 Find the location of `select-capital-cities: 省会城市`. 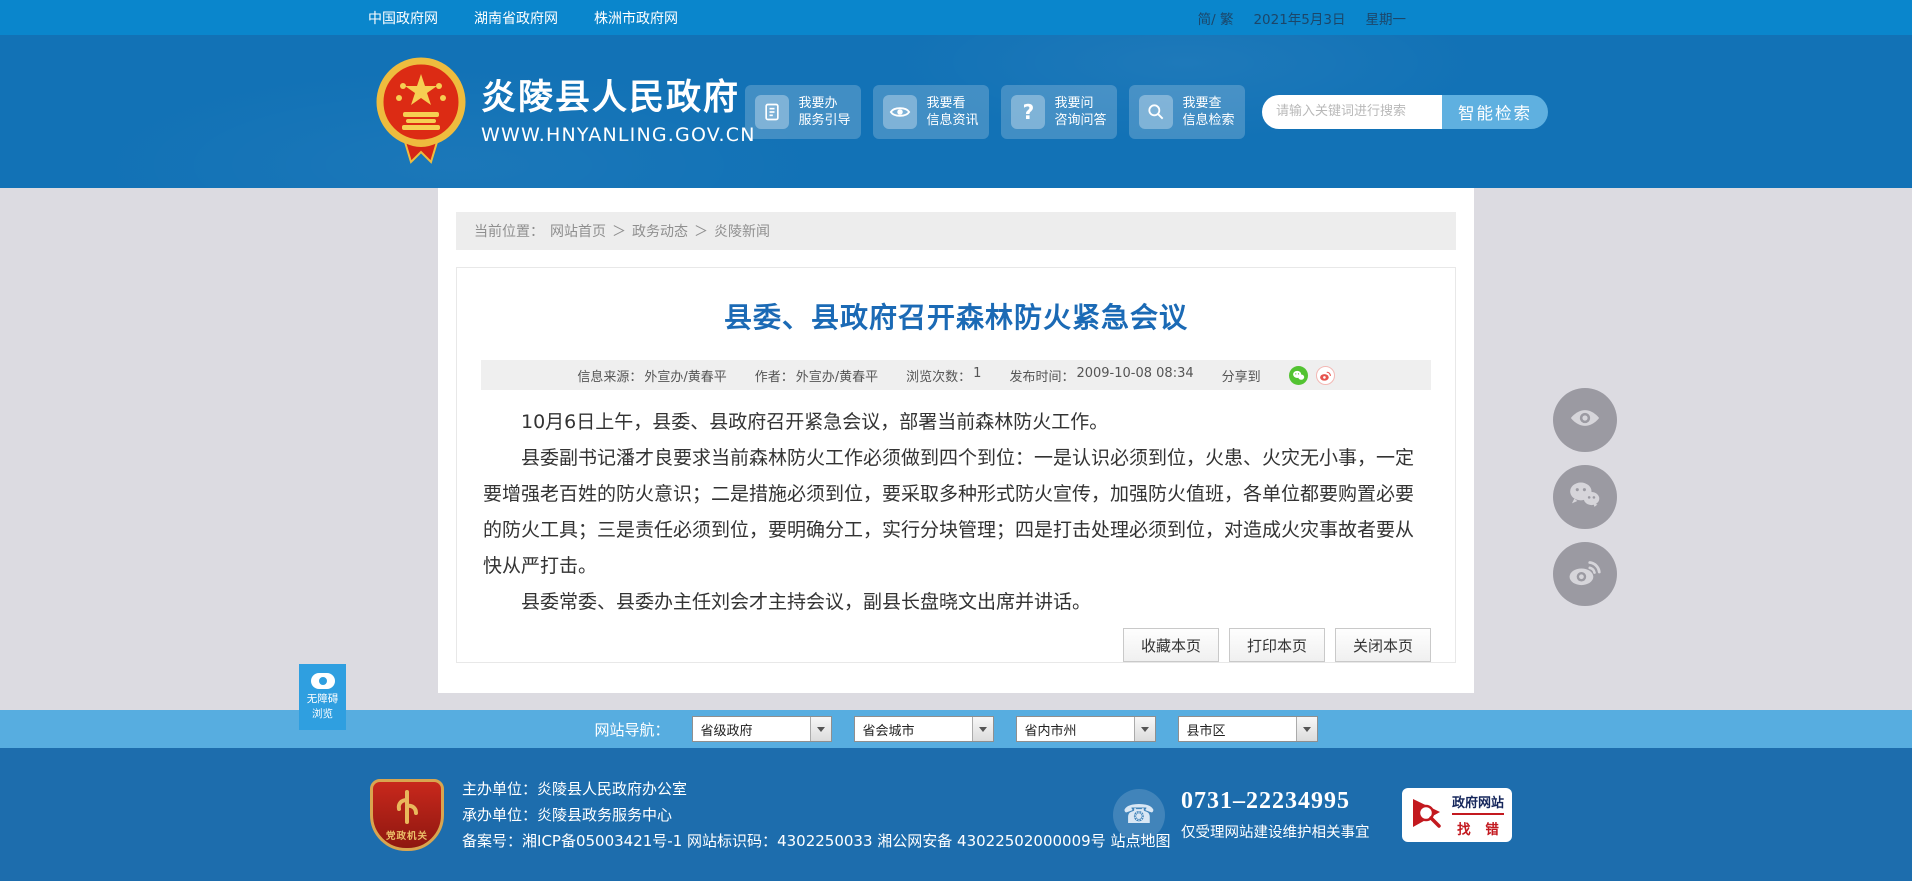

select-capital-cities: 省会城市 is located at coordinates (923, 729).